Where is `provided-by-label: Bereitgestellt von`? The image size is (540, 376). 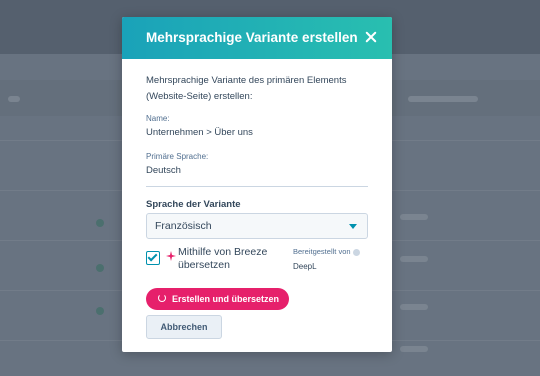 provided-by-label: Bereitgestellt von is located at coordinates (326, 251).